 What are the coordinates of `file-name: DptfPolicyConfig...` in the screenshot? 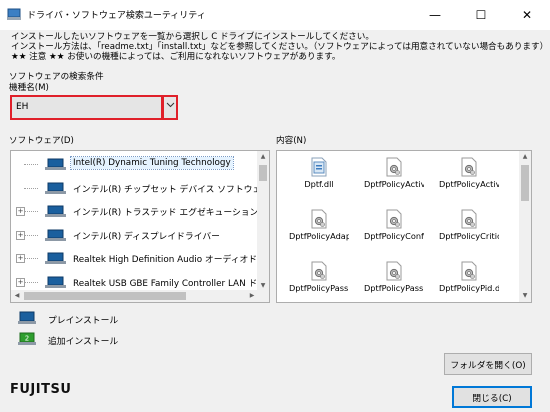 It's located at (394, 236).